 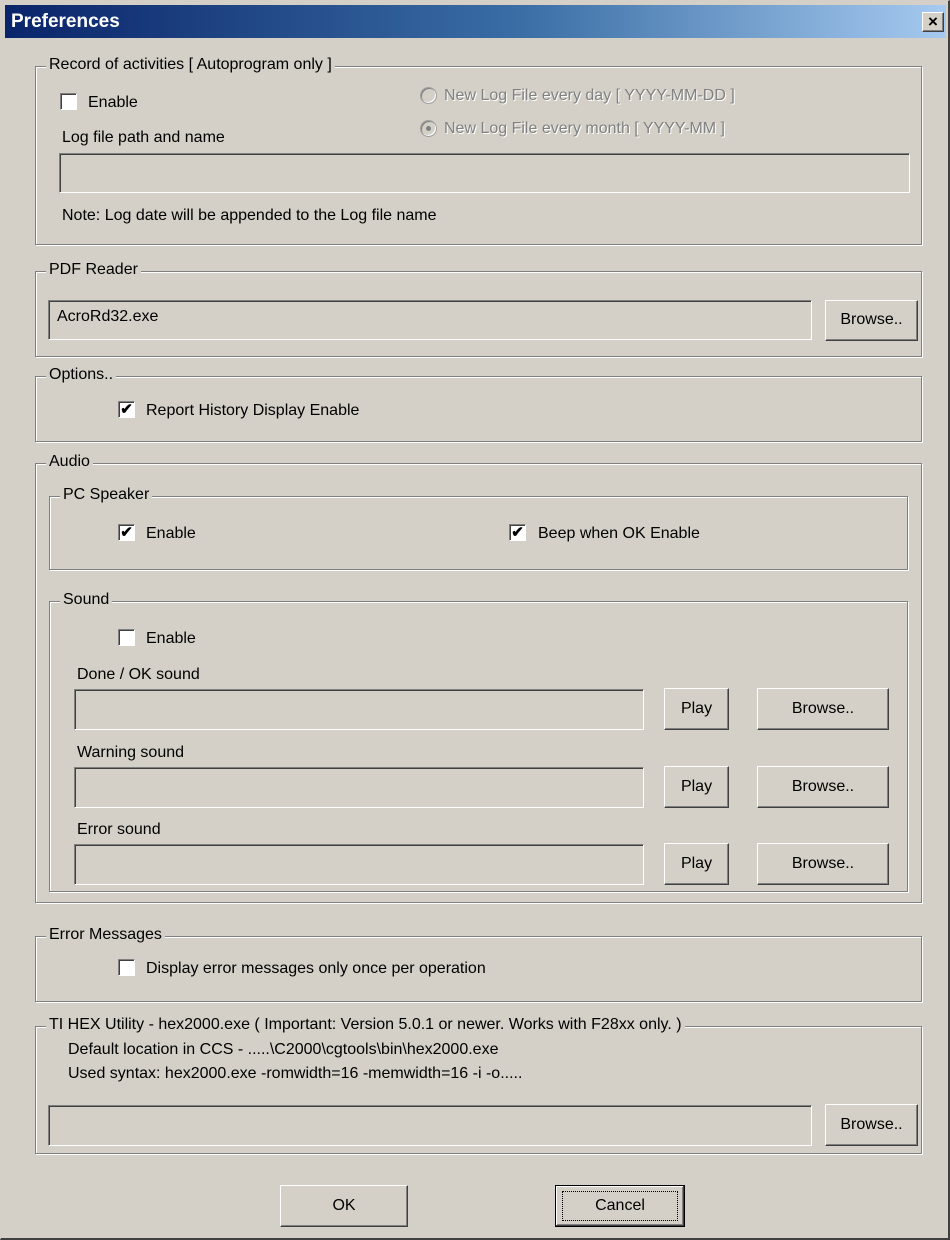 What do you see at coordinates (69, 462) in the screenshot?
I see `audio-legend: Audio` at bounding box center [69, 462].